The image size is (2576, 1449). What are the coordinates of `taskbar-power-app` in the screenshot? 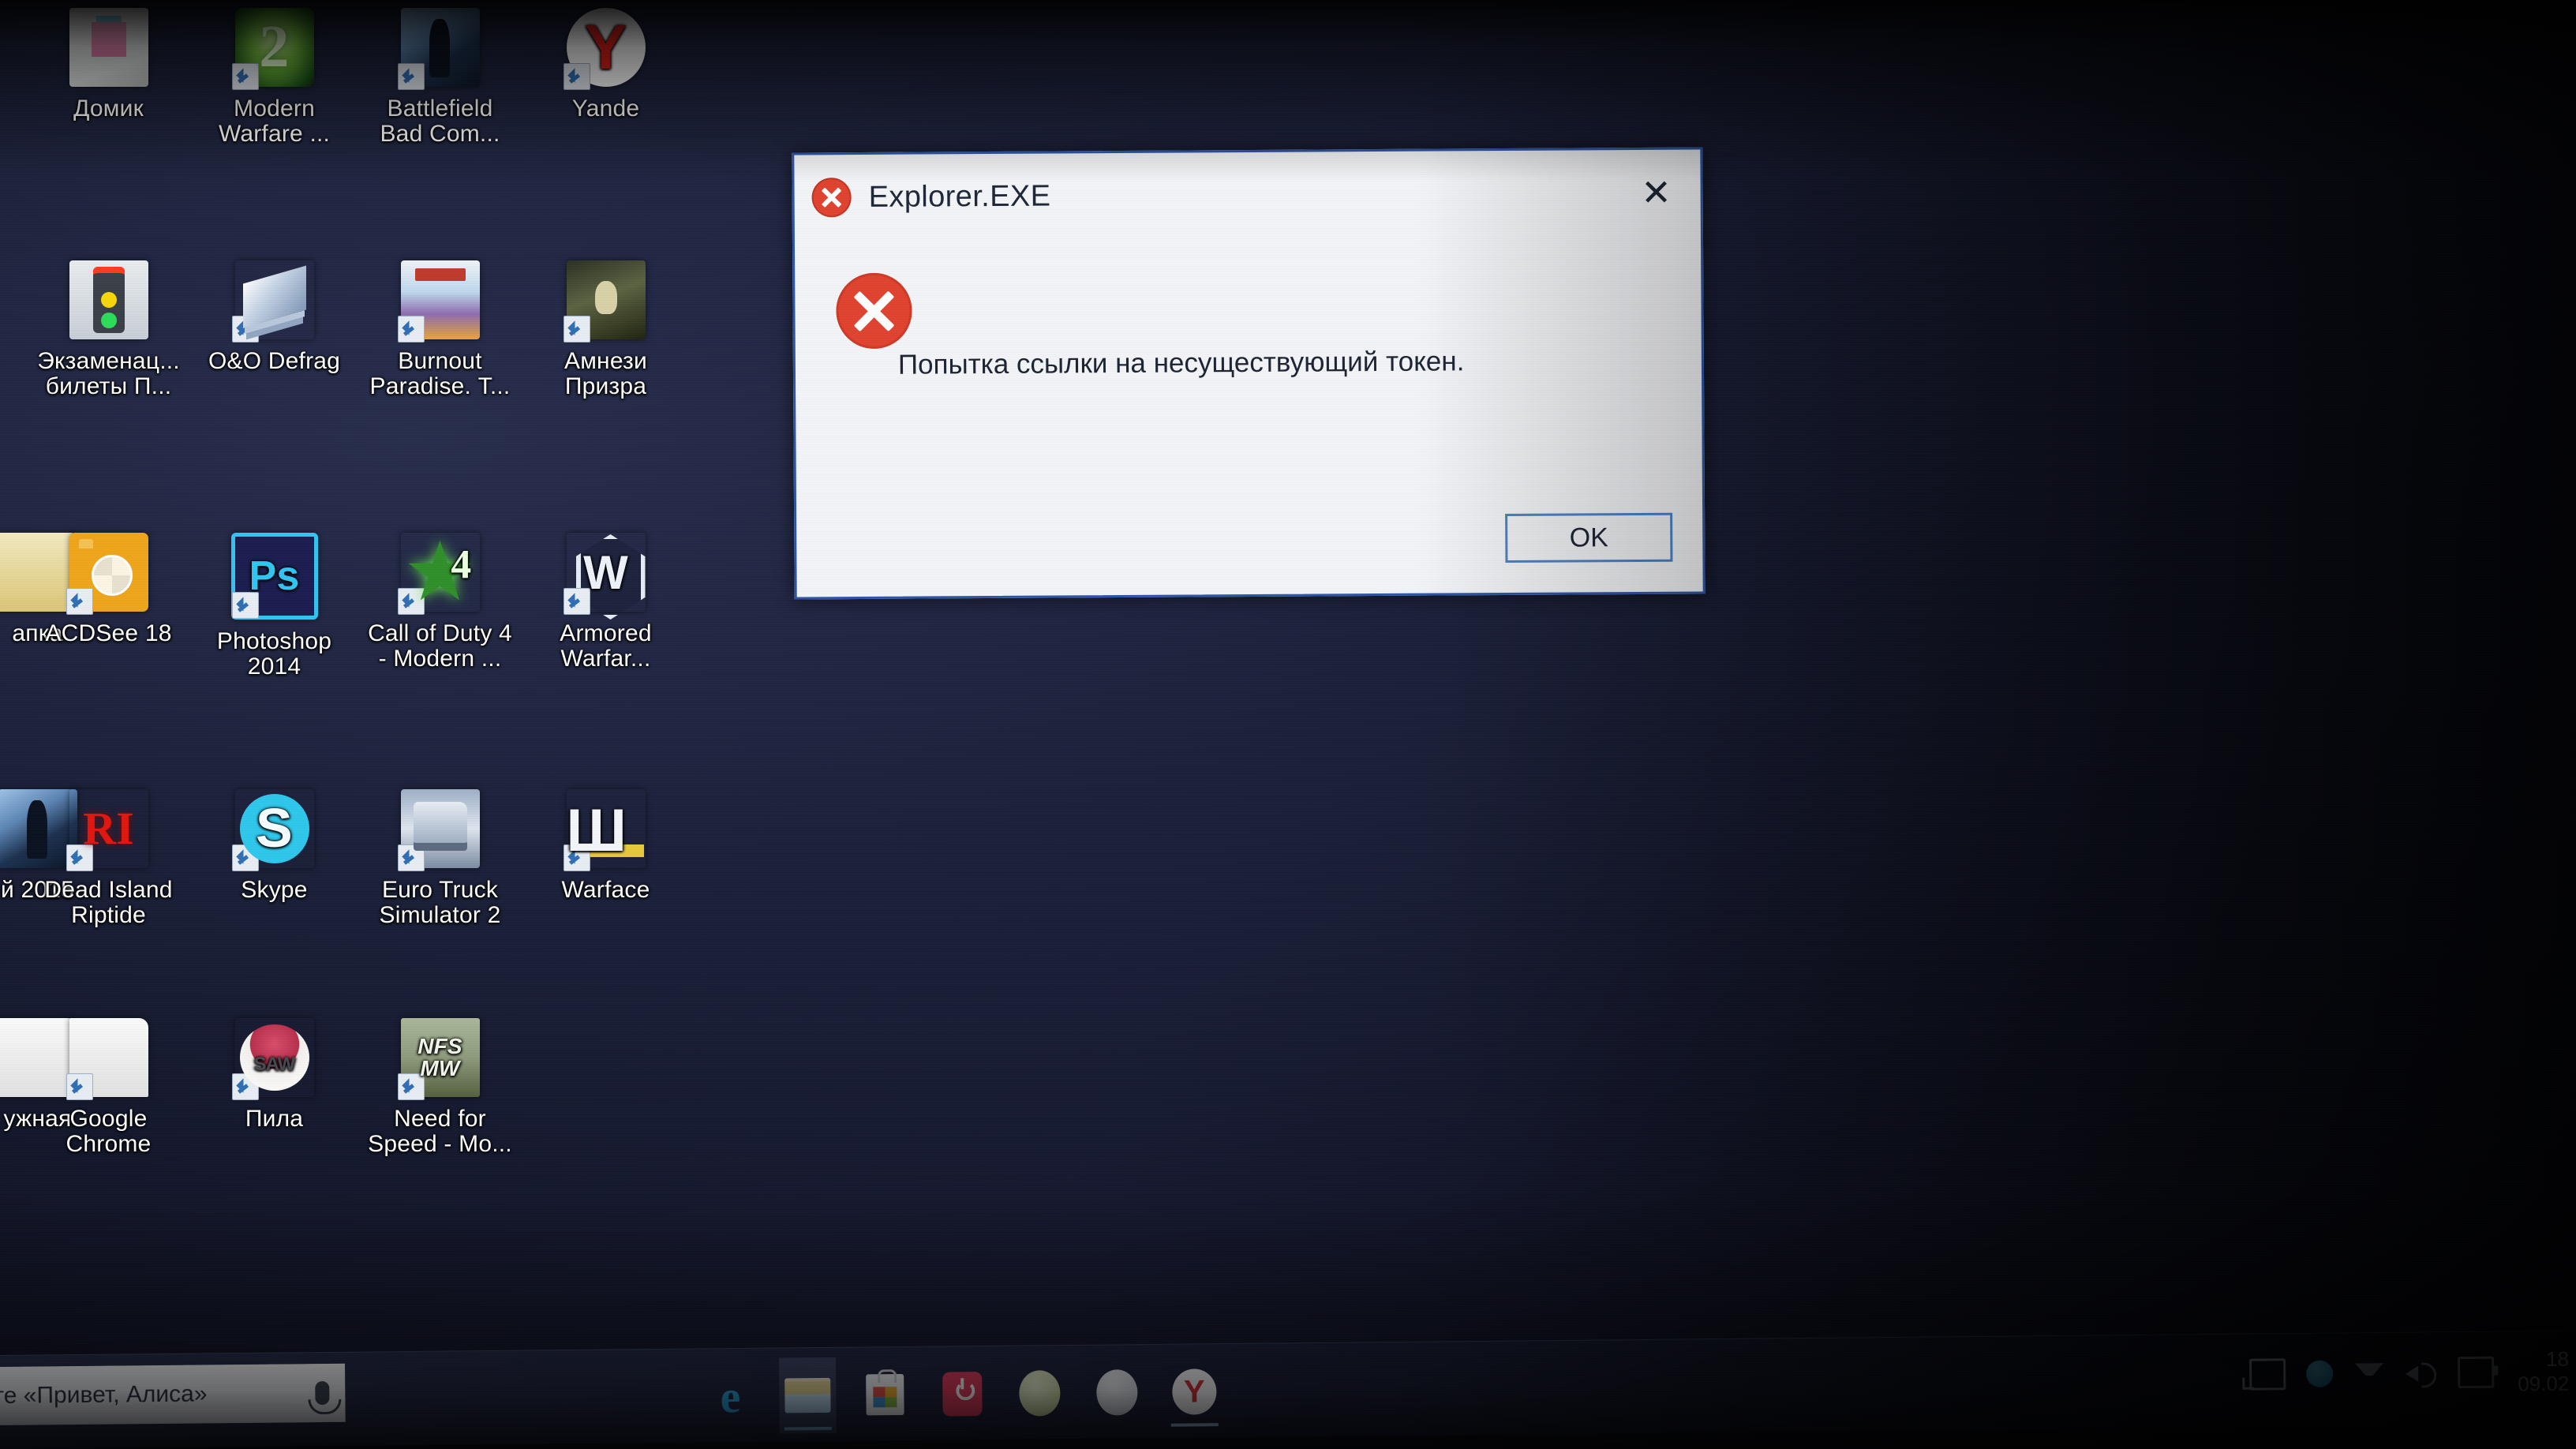 It's located at (962, 1394).